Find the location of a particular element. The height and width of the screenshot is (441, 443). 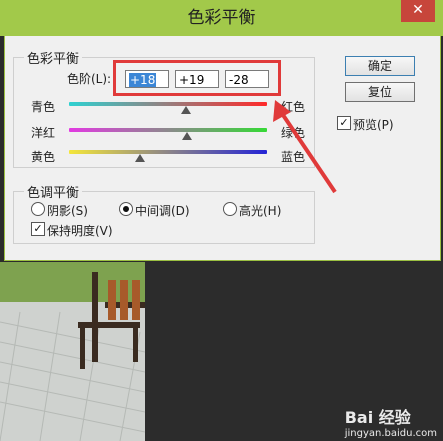

magenta-green-slider is located at coordinates (168, 130).